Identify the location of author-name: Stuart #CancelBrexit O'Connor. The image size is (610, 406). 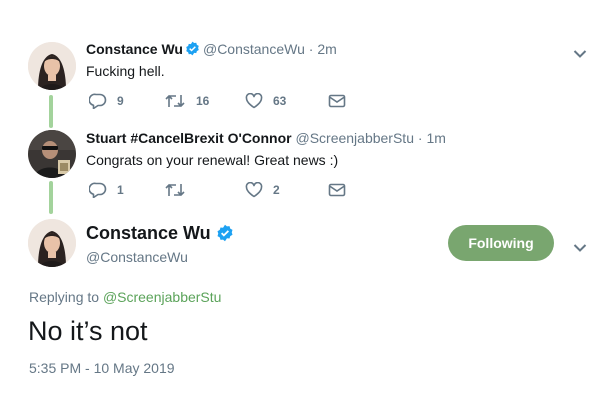
(189, 138).